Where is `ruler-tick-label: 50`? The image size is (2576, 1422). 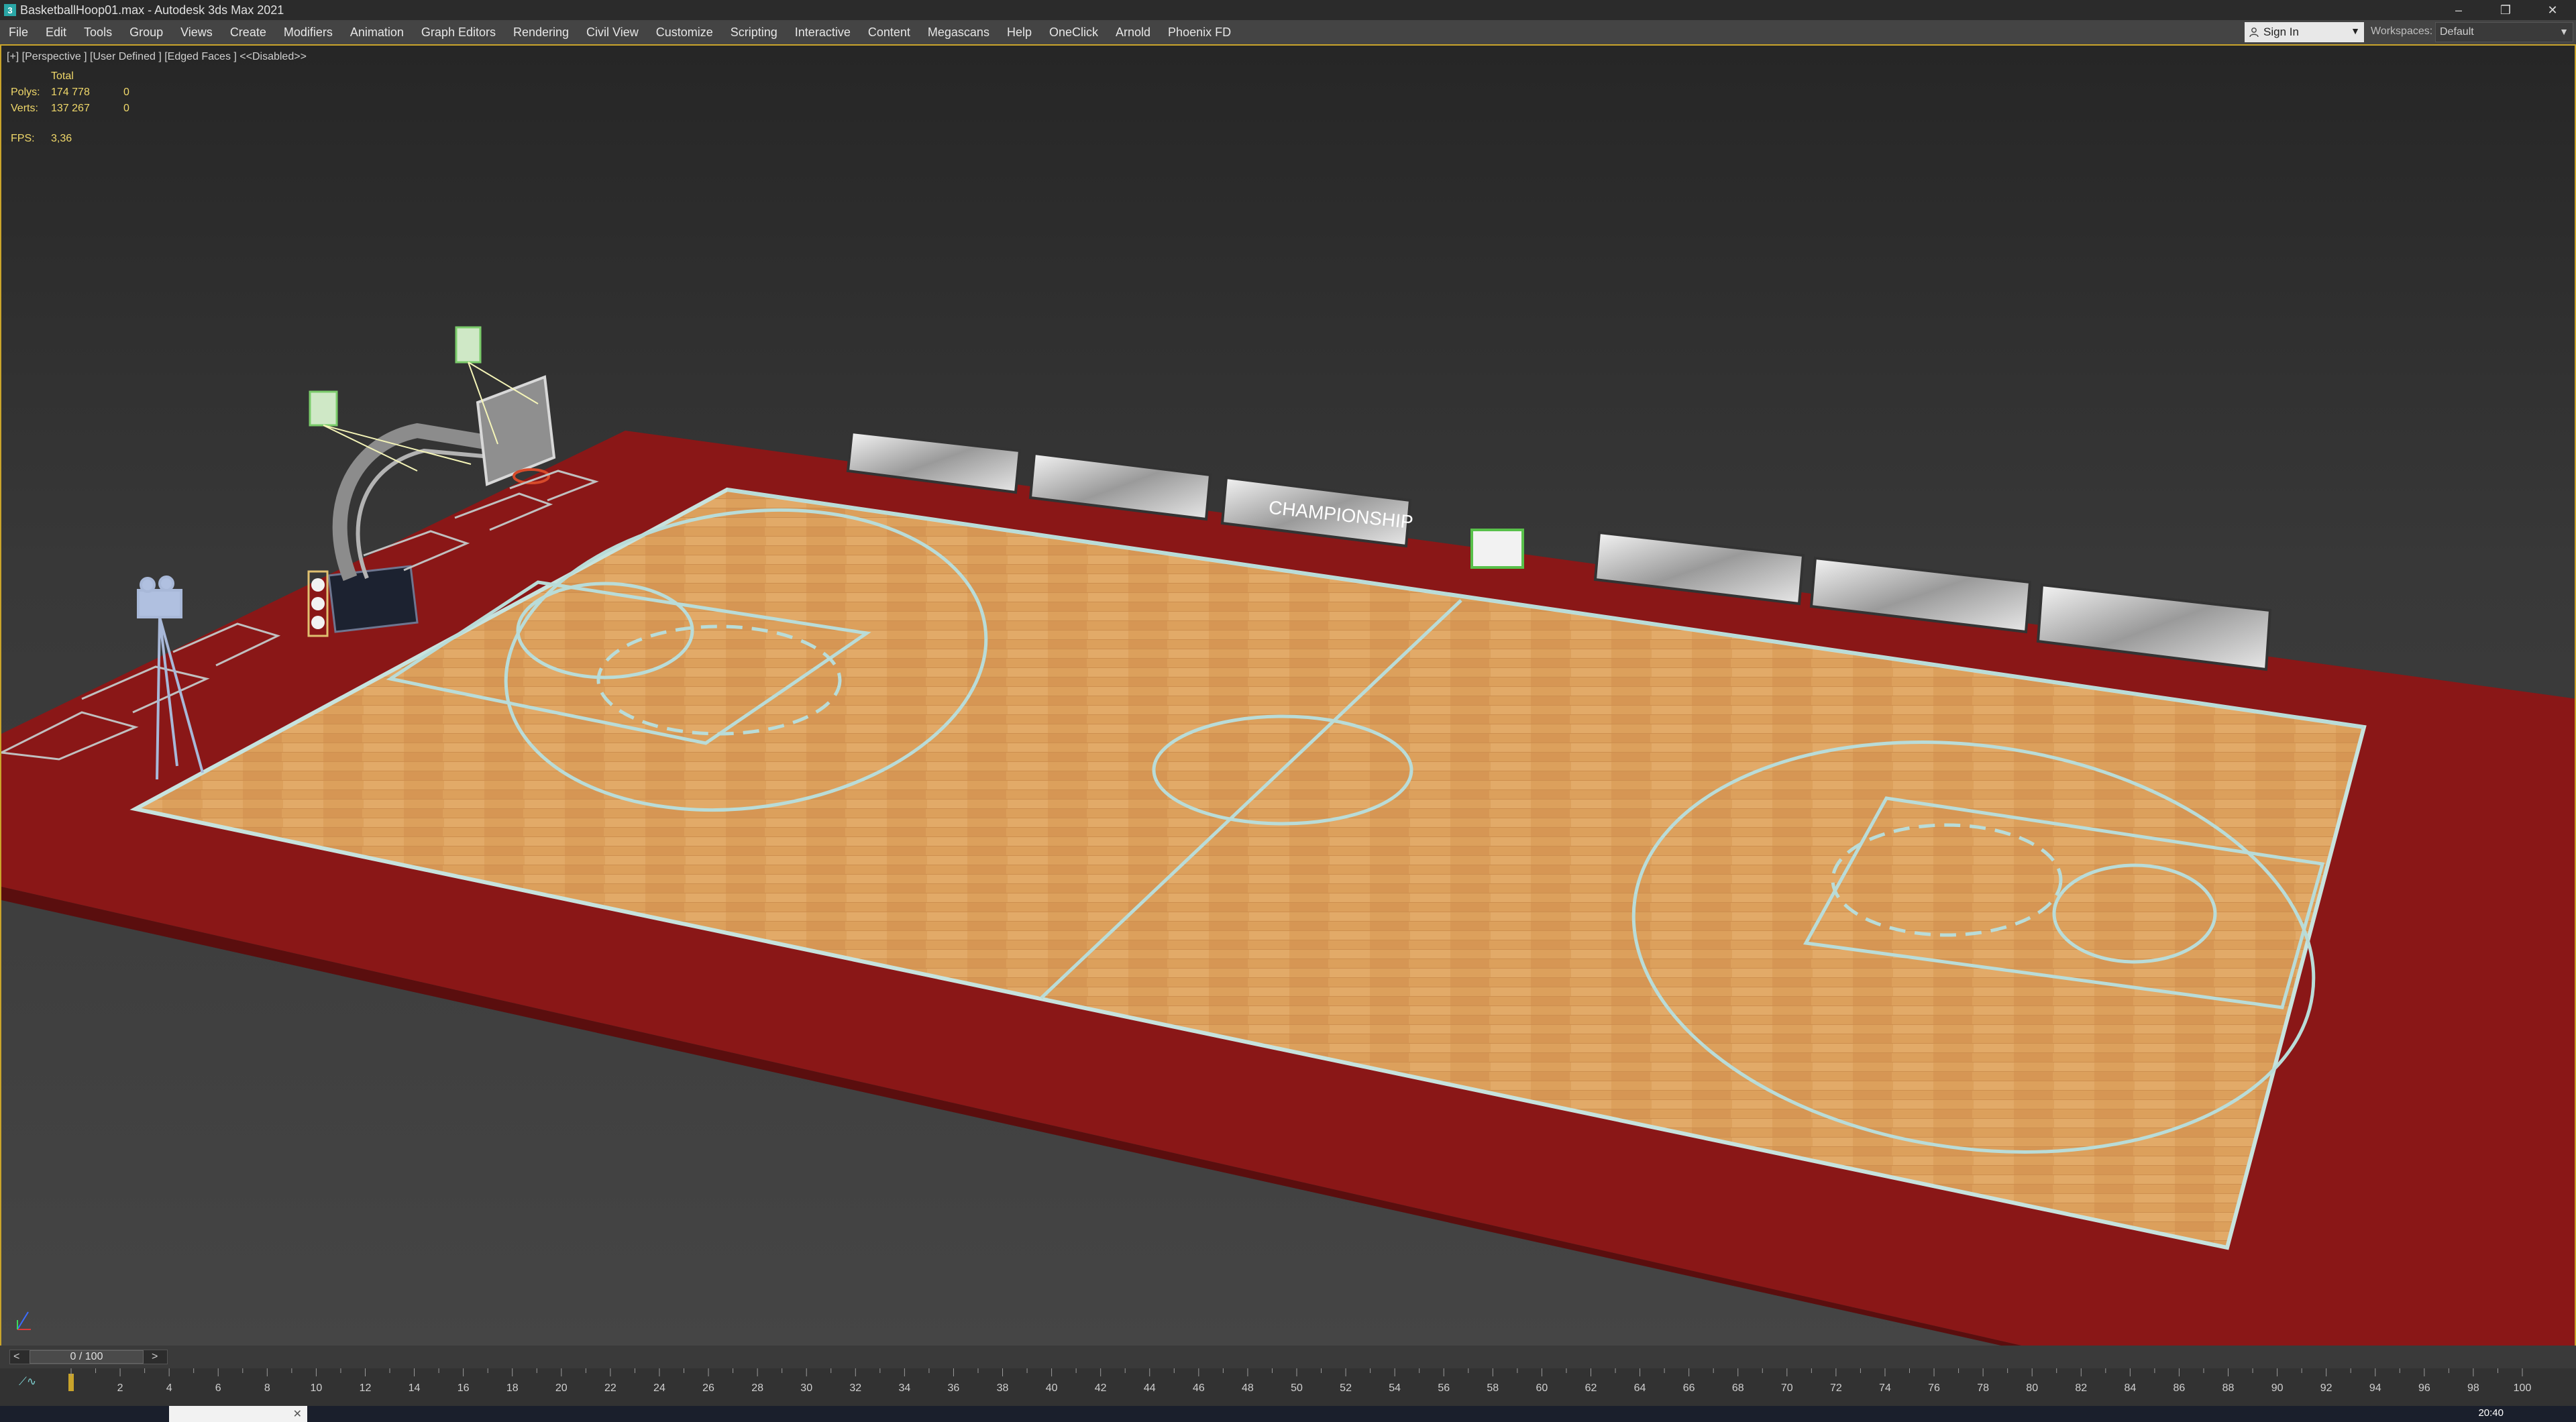 ruler-tick-label: 50 is located at coordinates (1297, 1388).